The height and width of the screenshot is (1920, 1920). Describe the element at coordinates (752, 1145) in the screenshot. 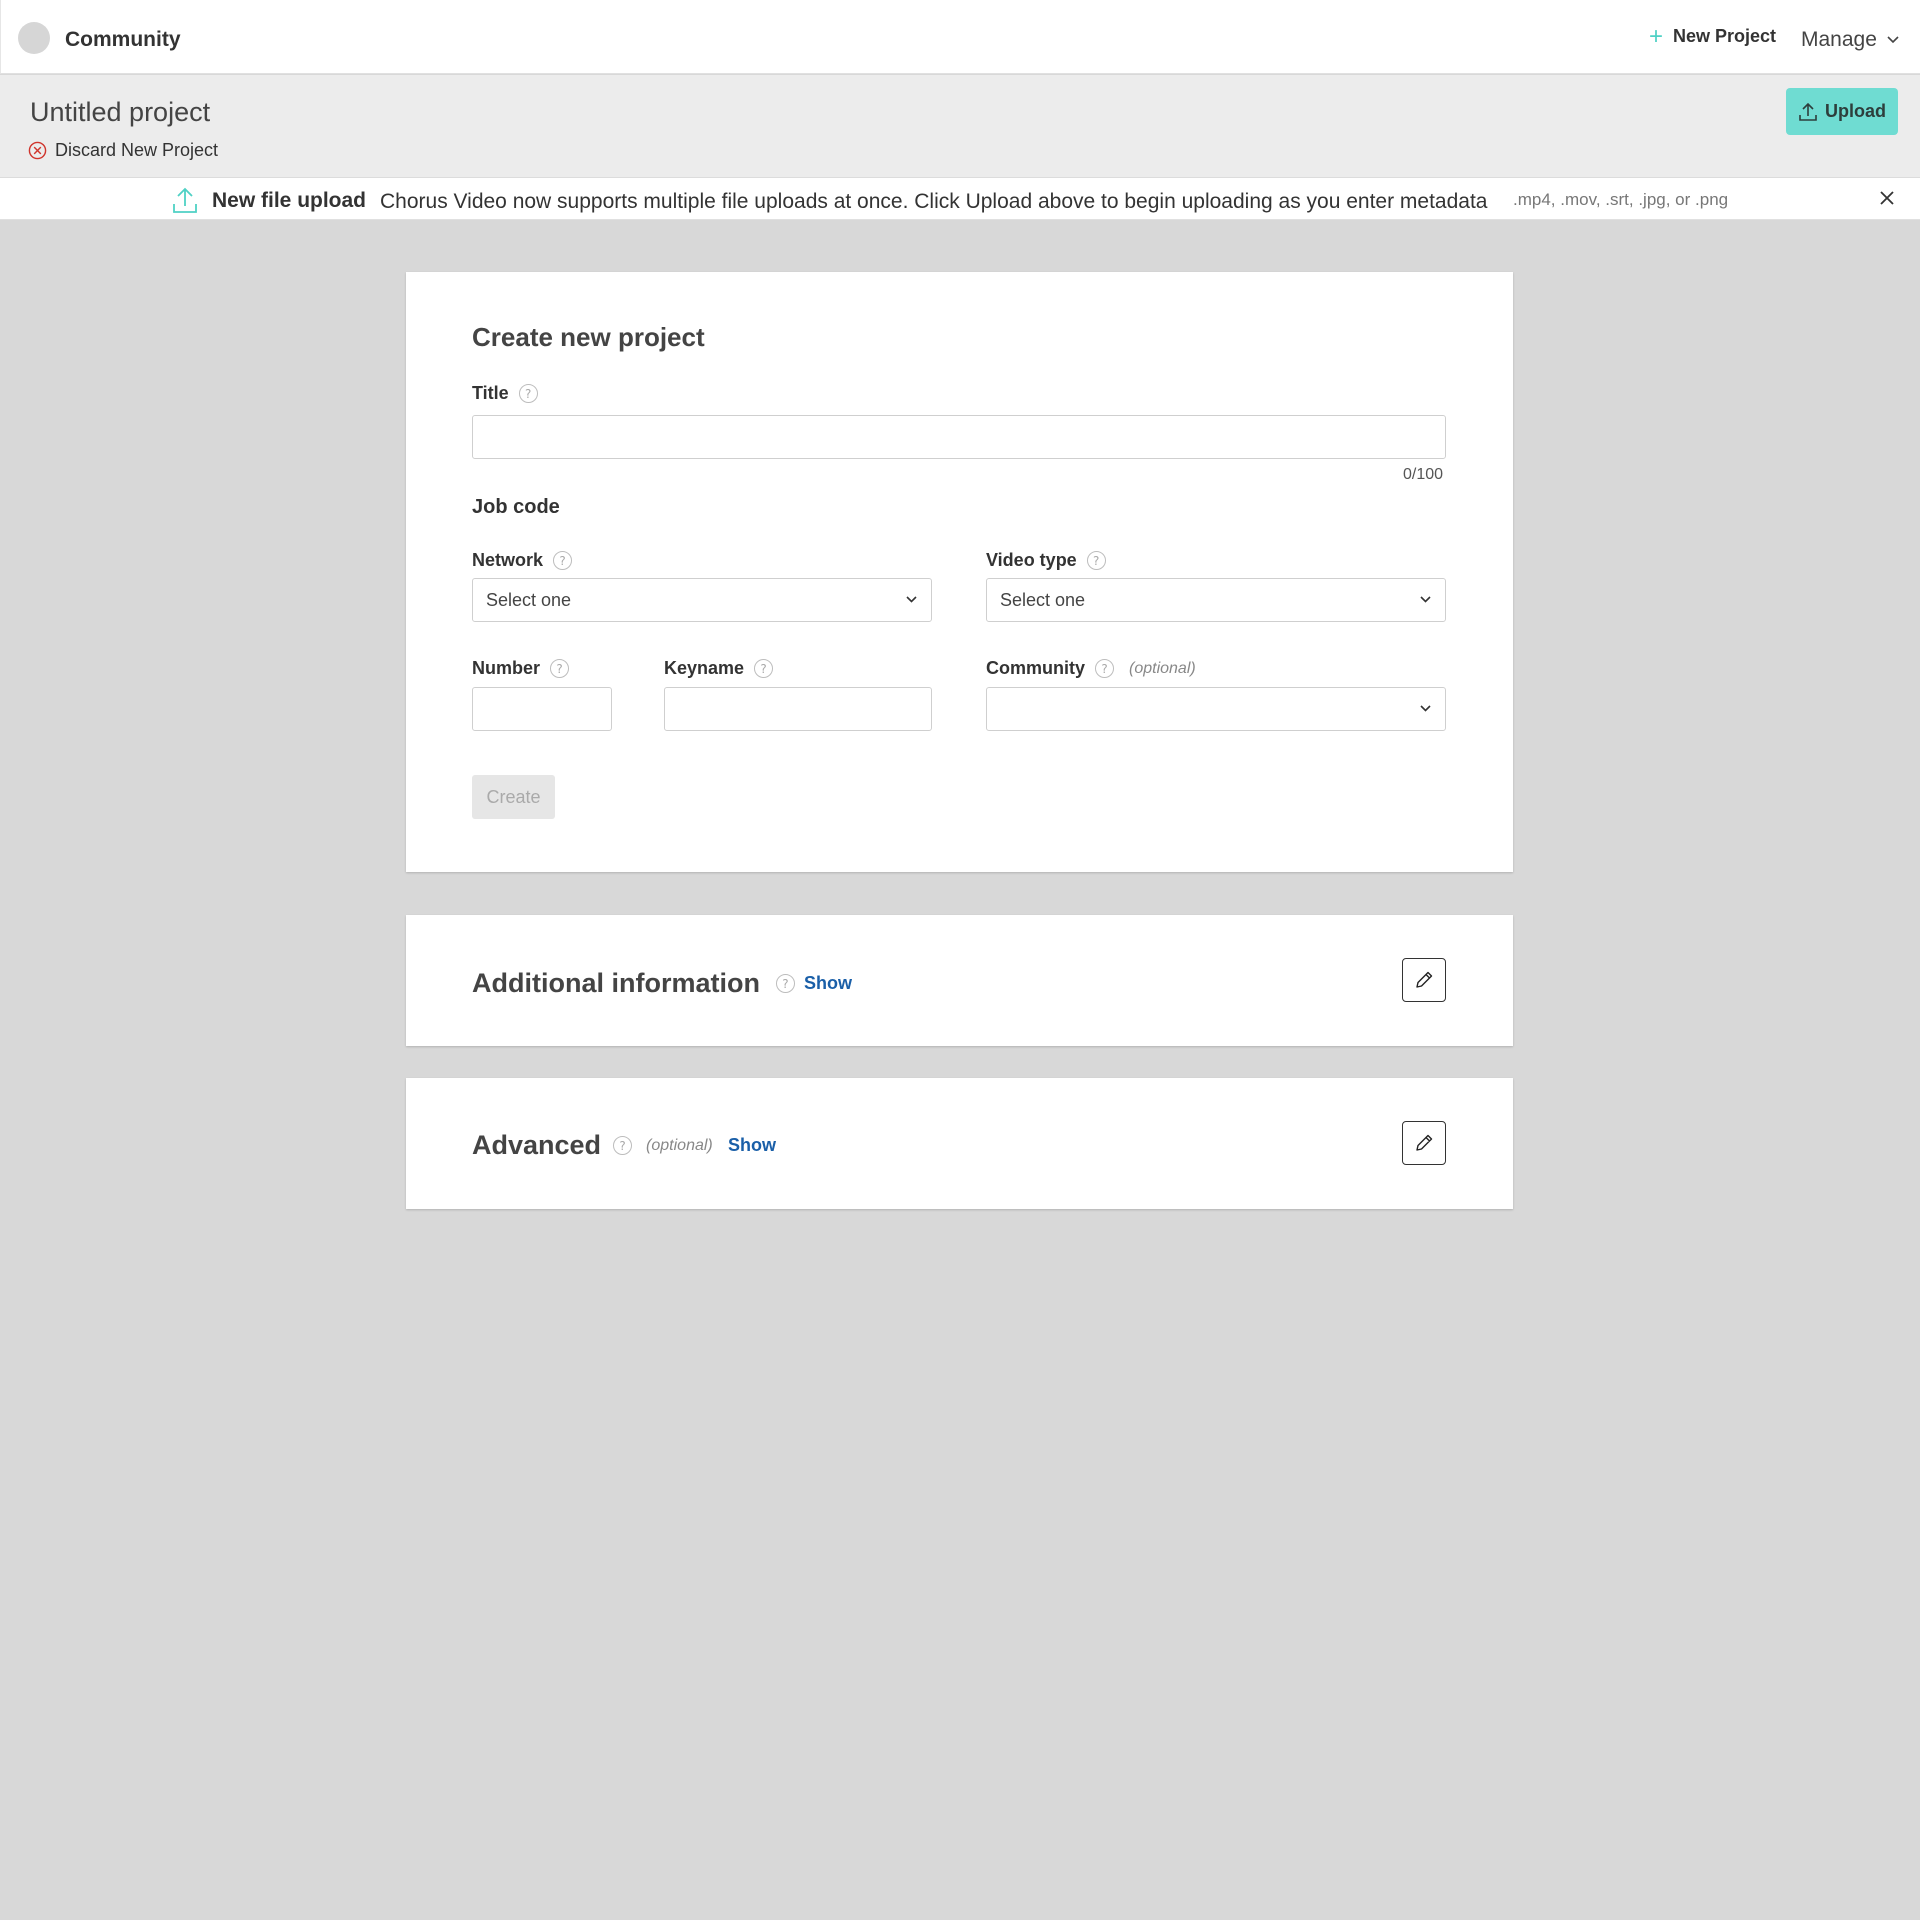

I see `advanced-show-link: Show` at that location.